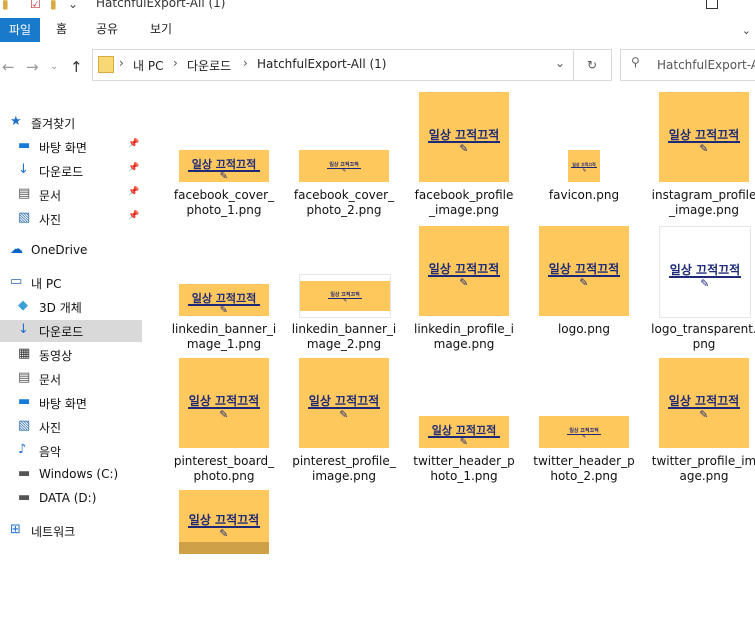 The height and width of the screenshot is (618, 755). What do you see at coordinates (59, 250) in the screenshot?
I see `sidebar-item-label: OneDrive` at bounding box center [59, 250].